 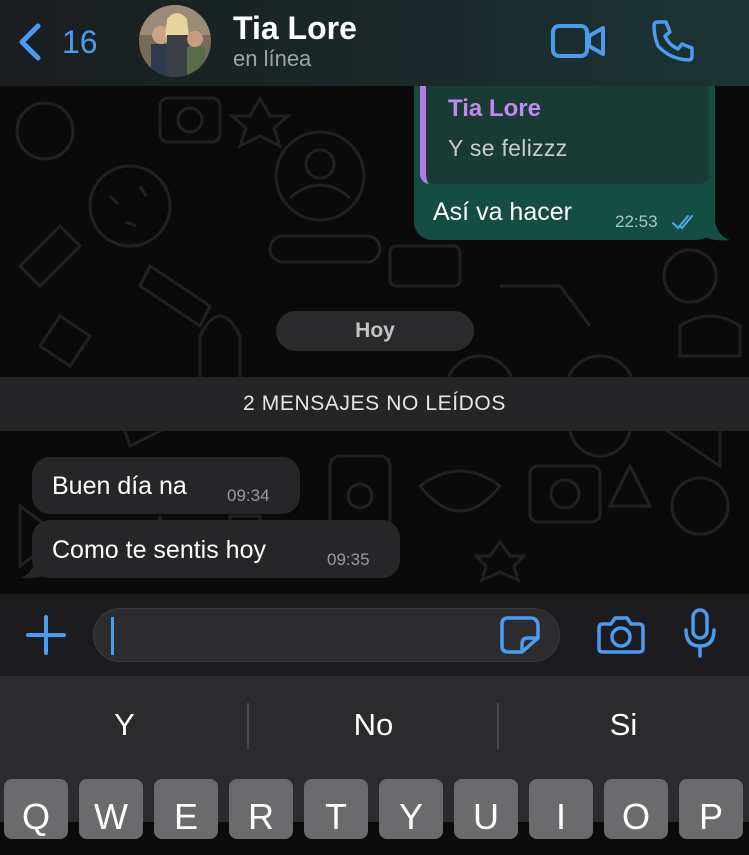 I want to click on suggestion-si: Si, so click(x=623, y=725).